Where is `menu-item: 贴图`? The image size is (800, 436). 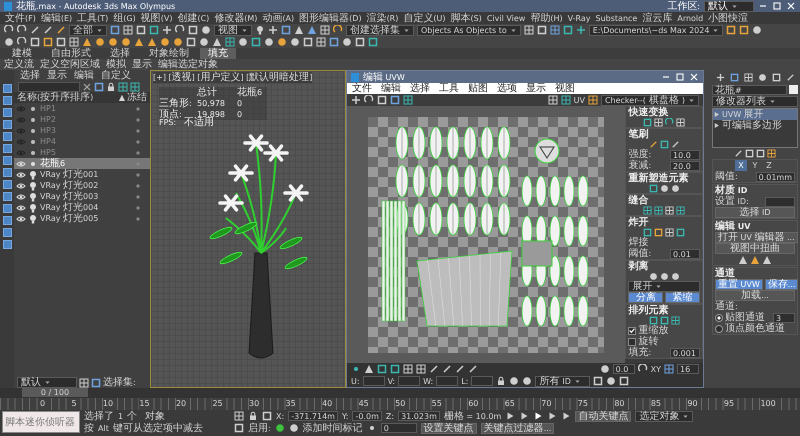
menu-item: 贴图 is located at coordinates (478, 88).